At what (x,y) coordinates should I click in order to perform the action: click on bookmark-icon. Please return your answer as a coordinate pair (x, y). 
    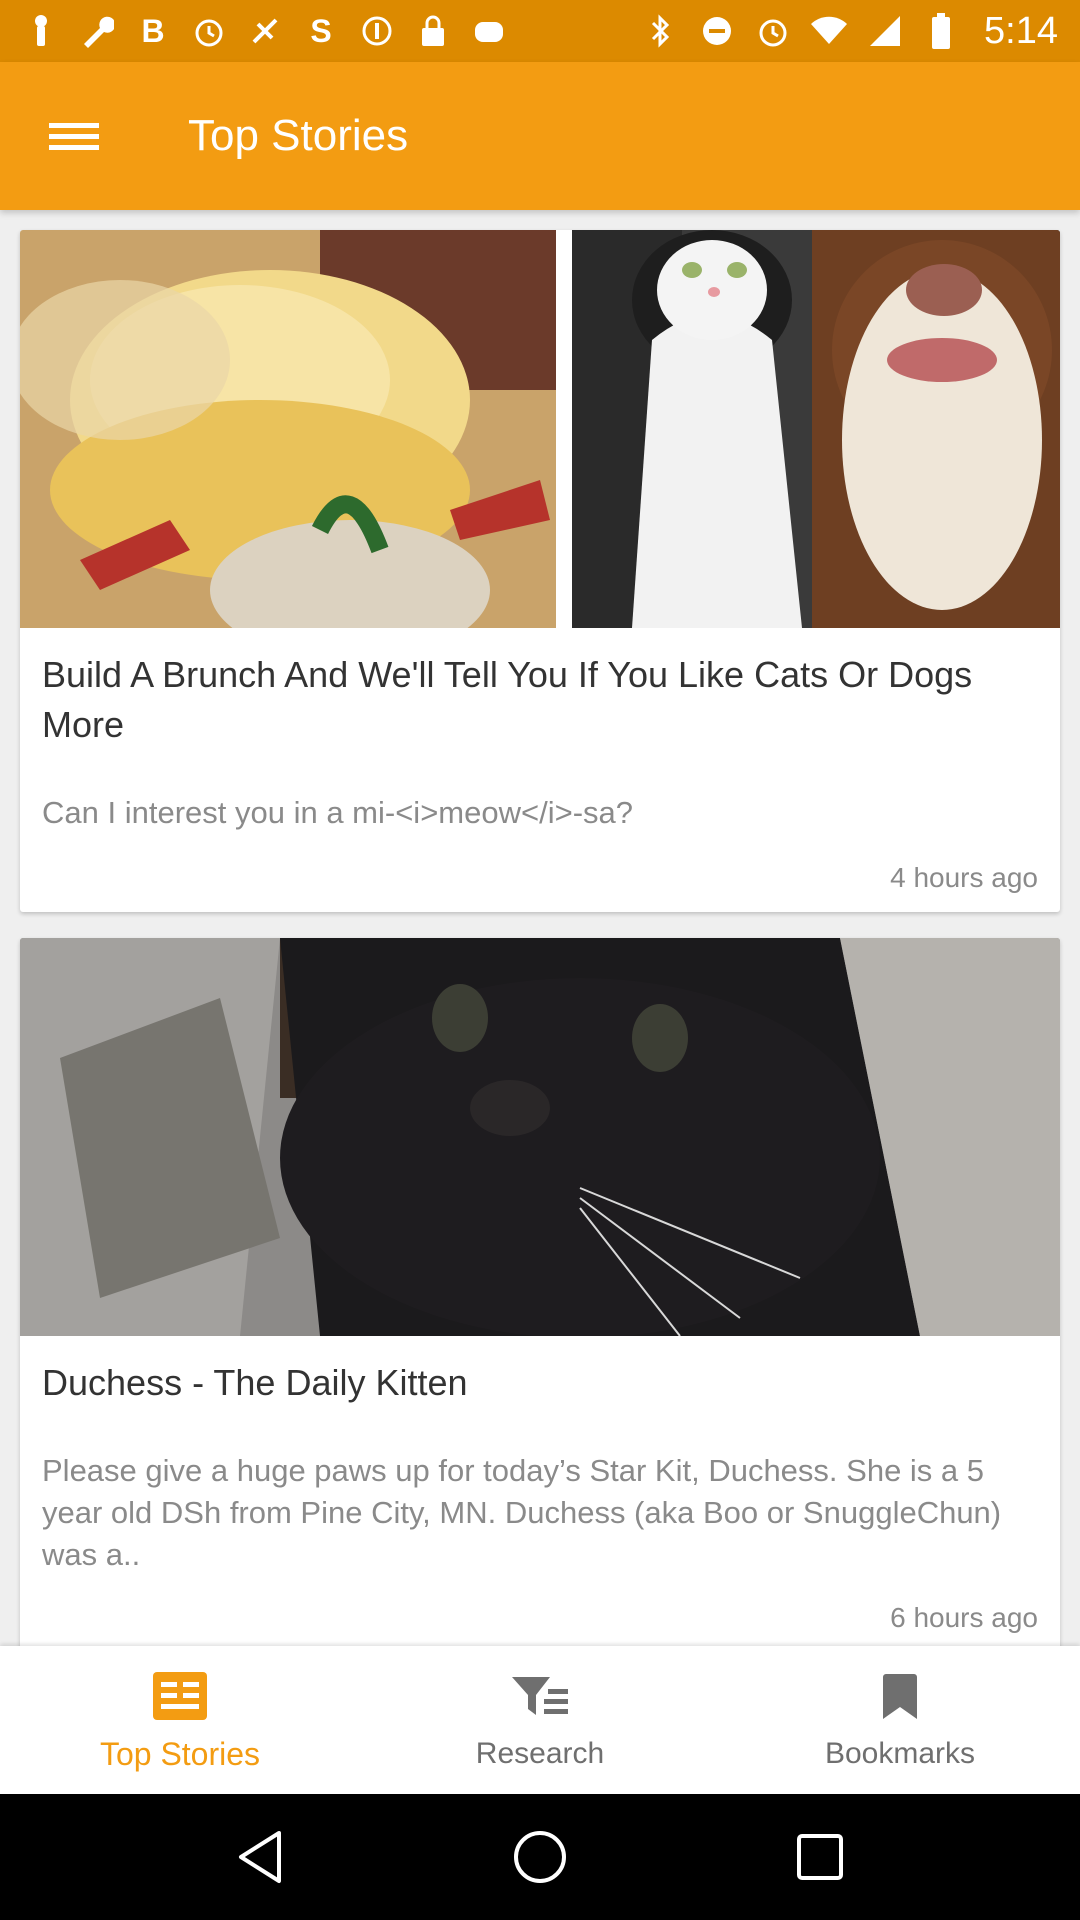
    Looking at the image, I should click on (900, 1697).